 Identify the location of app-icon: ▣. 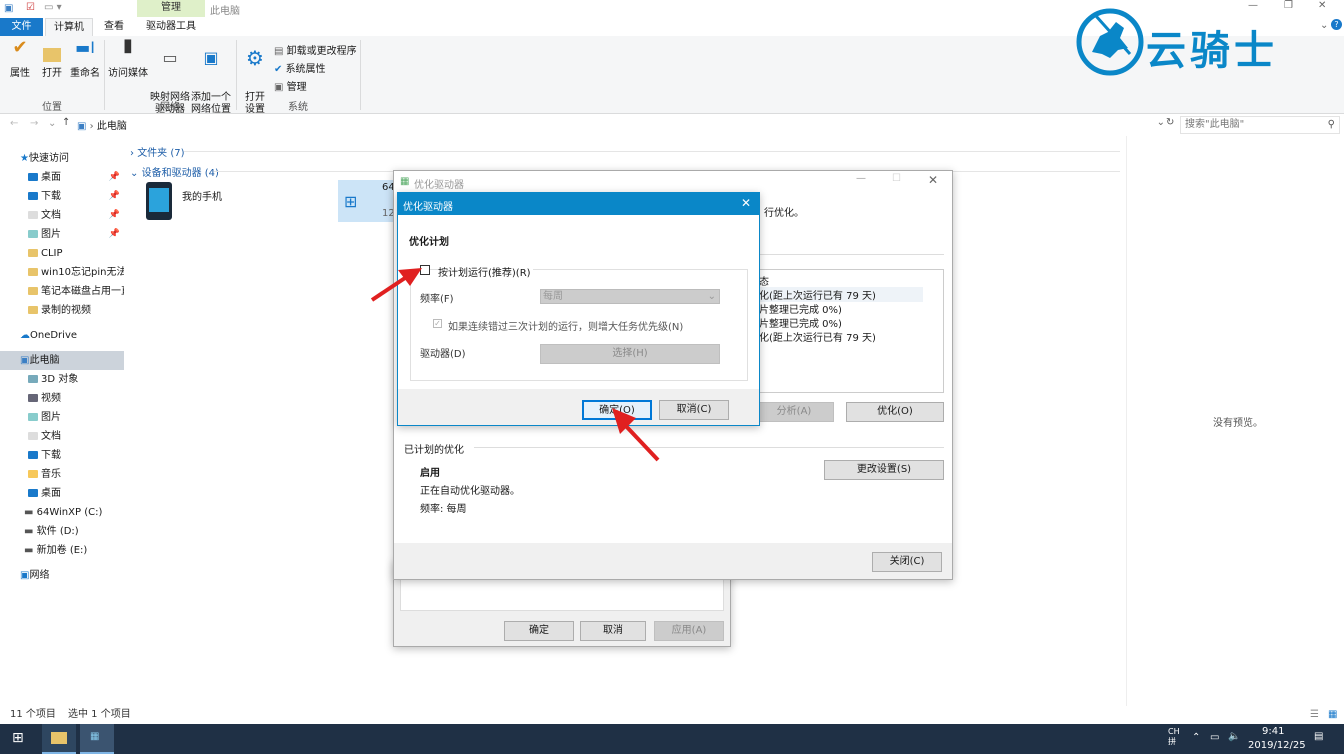
(9, 8).